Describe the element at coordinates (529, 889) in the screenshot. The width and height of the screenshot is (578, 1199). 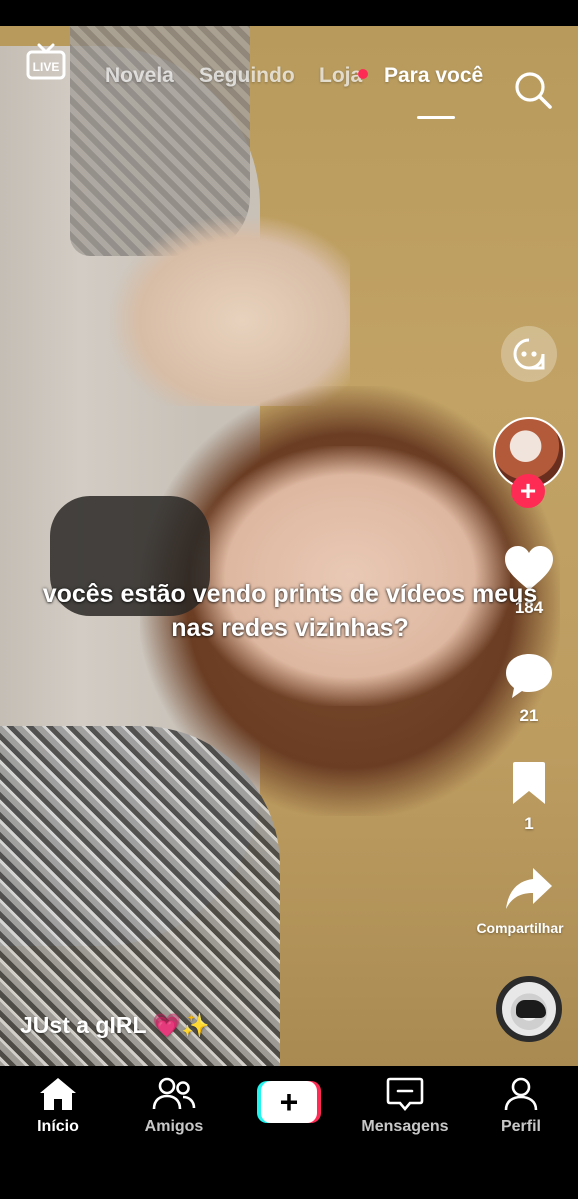
I see `share-icon` at that location.